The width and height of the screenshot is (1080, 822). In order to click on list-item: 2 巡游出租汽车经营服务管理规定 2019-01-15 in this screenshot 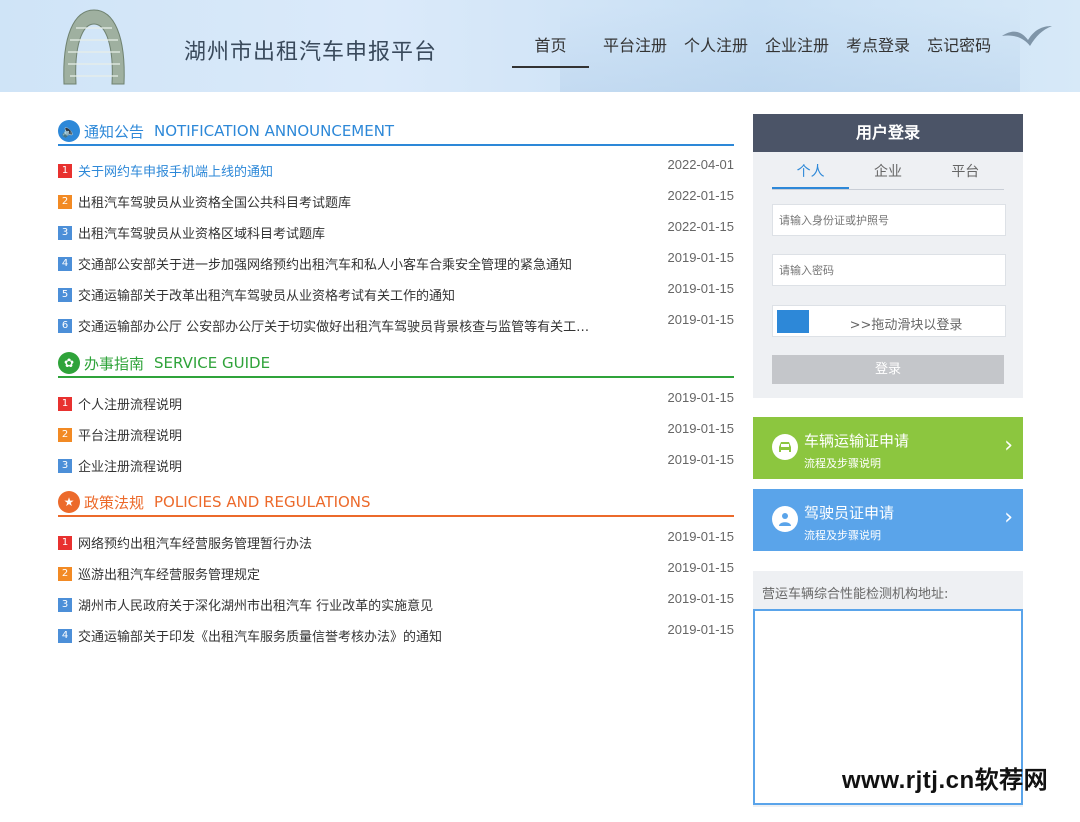, I will do `click(396, 573)`.